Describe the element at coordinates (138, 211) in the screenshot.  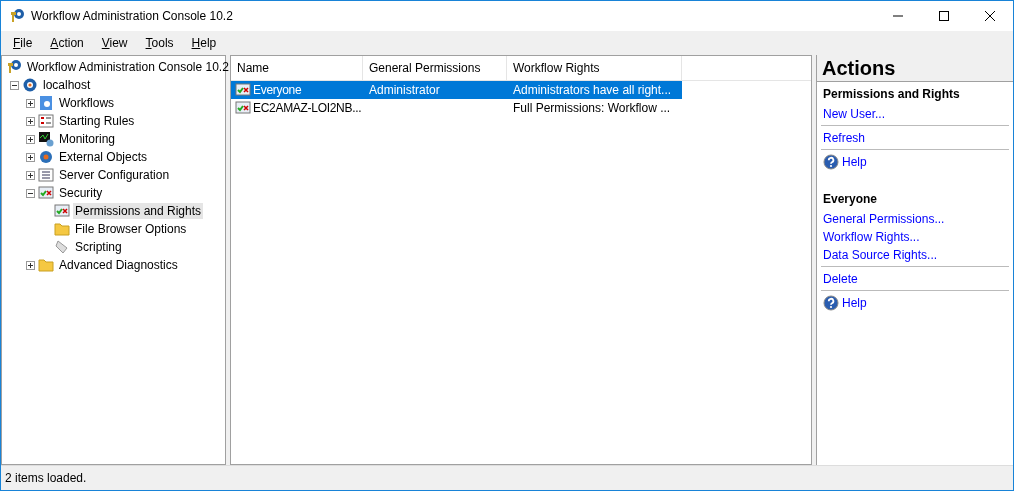
I see `tree-item: Permissions and Rights` at that location.